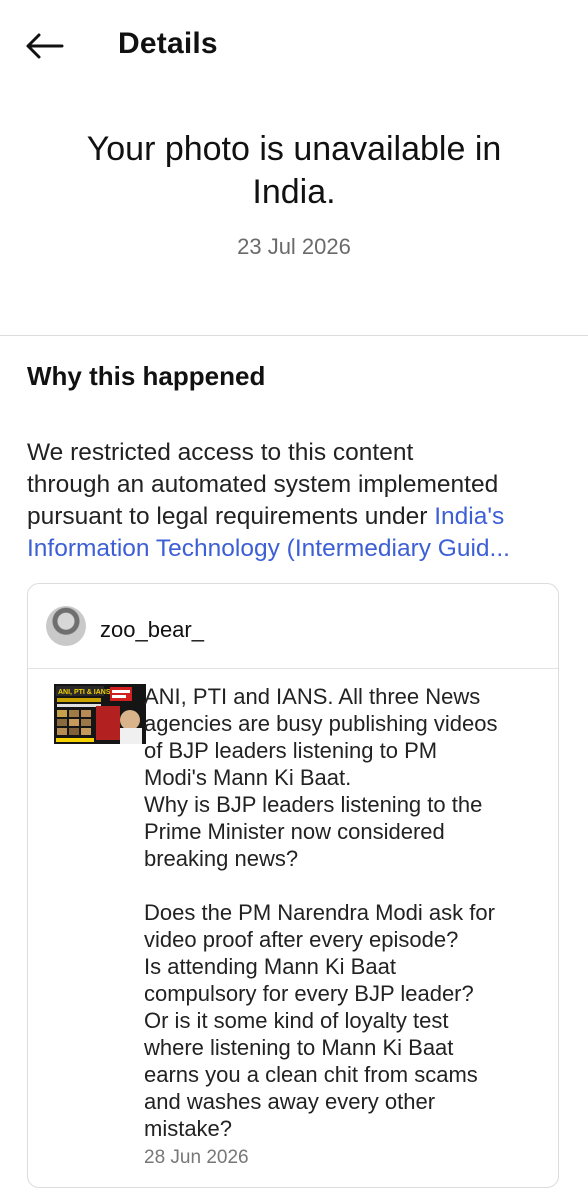  I want to click on notice-date: 23 Jul 2026, so click(294, 246).